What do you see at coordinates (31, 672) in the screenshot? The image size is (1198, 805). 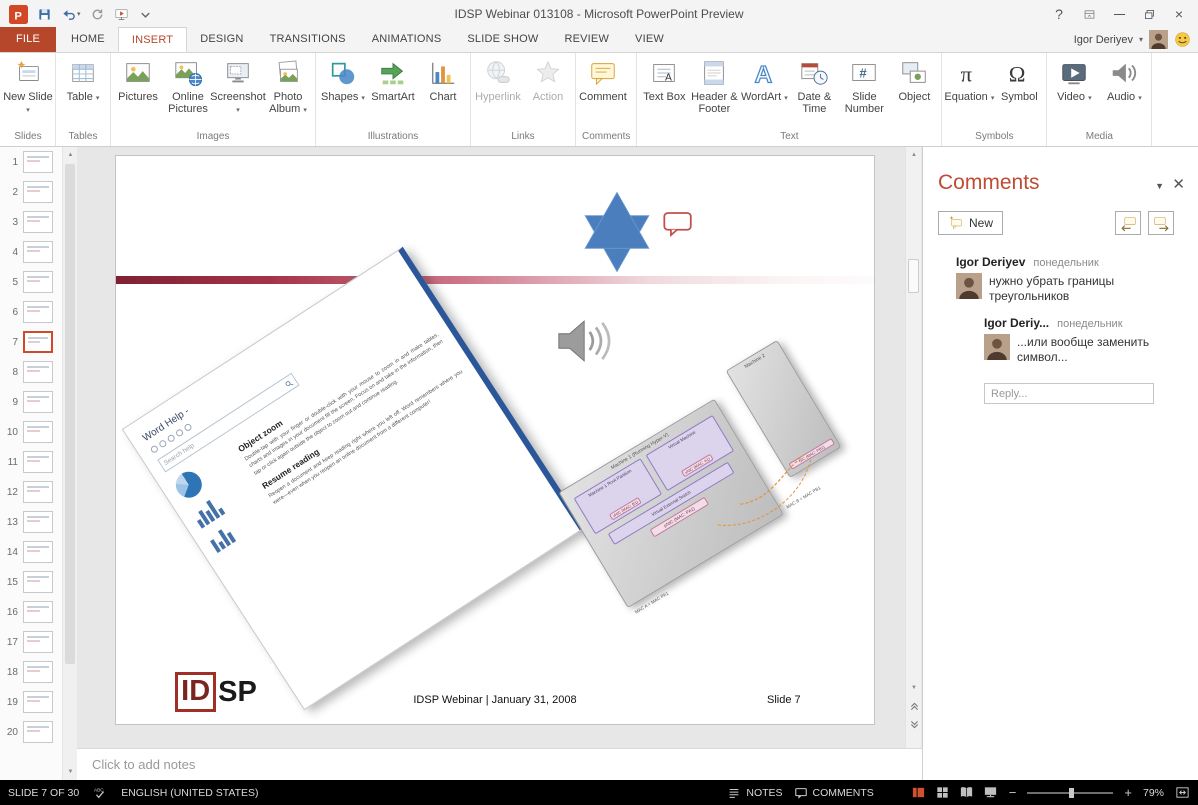 I see `slide-thumbnail-18: 18` at bounding box center [31, 672].